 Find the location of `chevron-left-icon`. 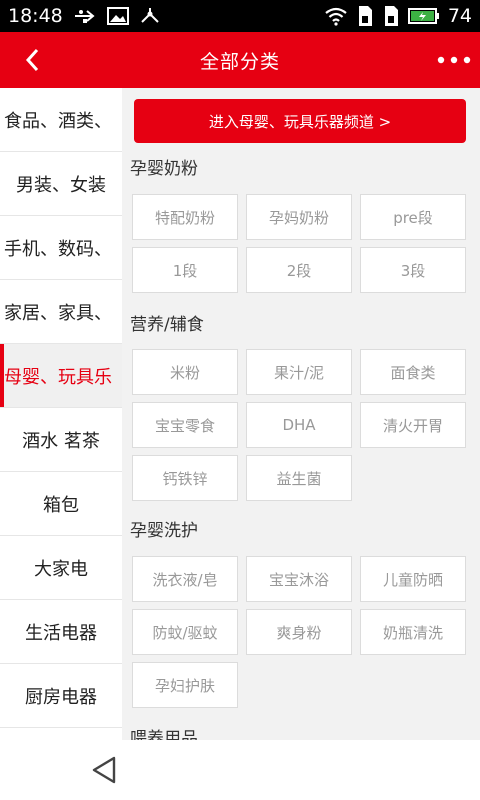

chevron-left-icon is located at coordinates (32, 60).